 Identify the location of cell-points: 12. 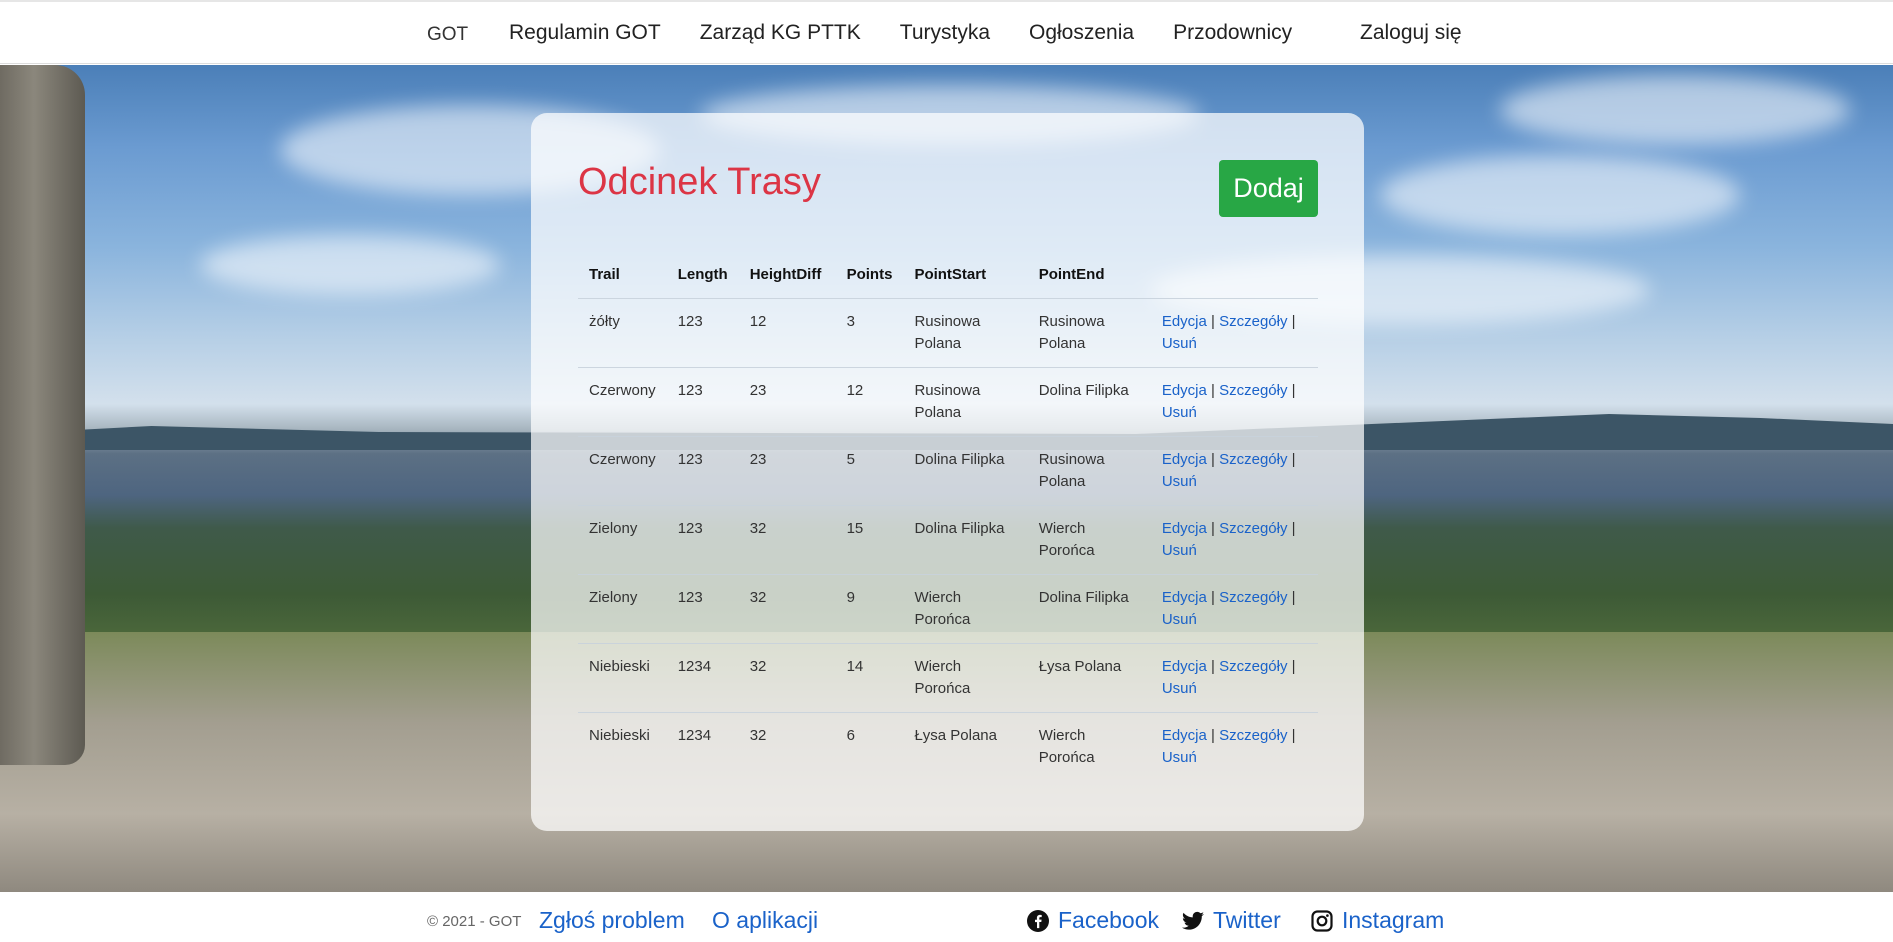
(869, 402).